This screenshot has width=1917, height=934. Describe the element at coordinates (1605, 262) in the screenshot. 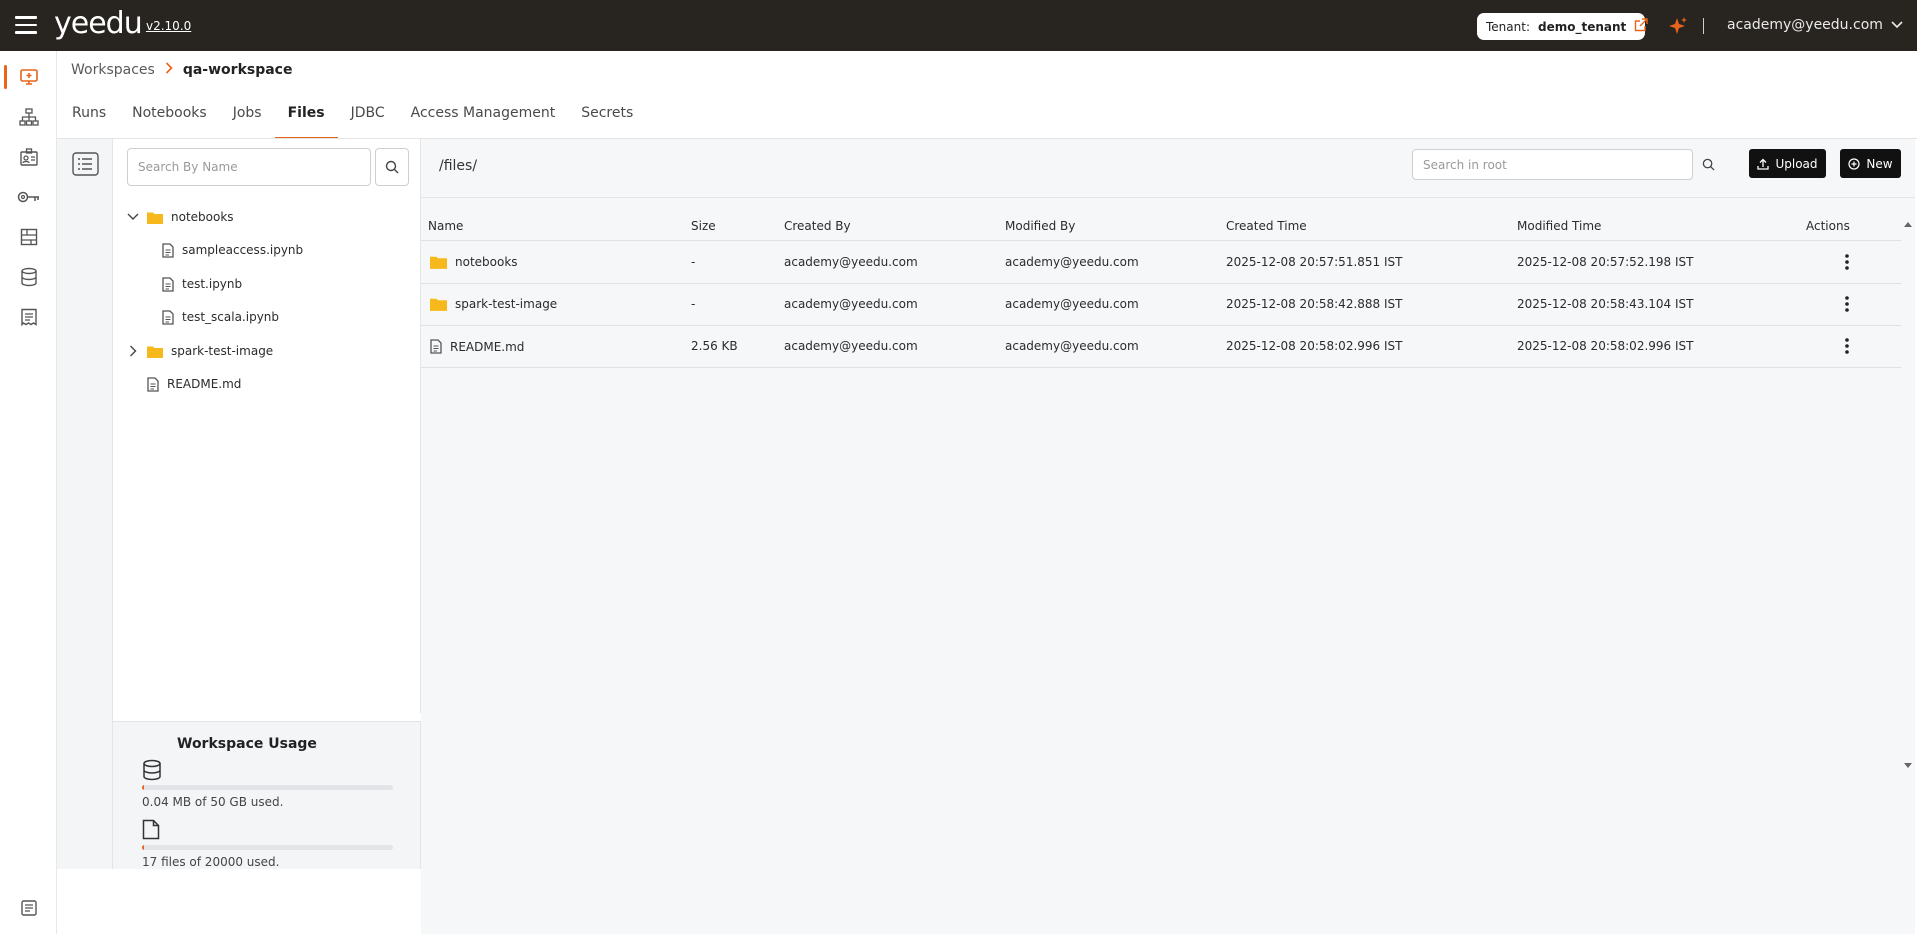

I see `file-modified-time: 2025-12-08 20:57:52.198 IST` at that location.